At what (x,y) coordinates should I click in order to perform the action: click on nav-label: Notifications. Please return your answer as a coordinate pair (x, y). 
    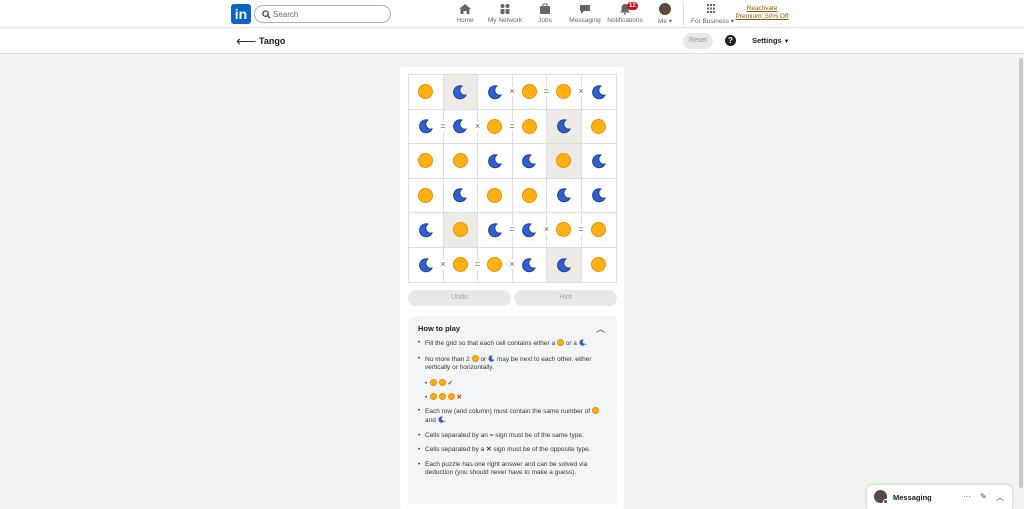
    Looking at the image, I should click on (625, 20).